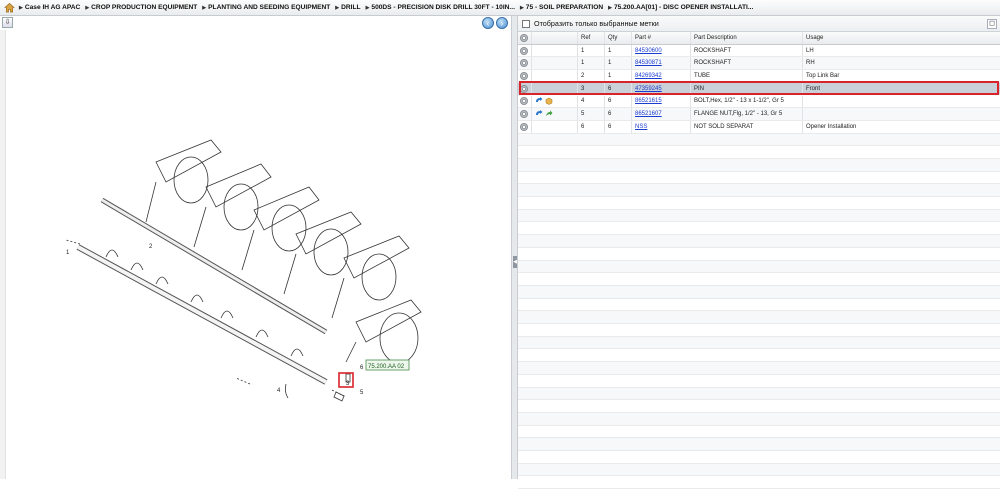  Describe the element at coordinates (151, 247) in the screenshot. I see `callout-2: 2` at that location.